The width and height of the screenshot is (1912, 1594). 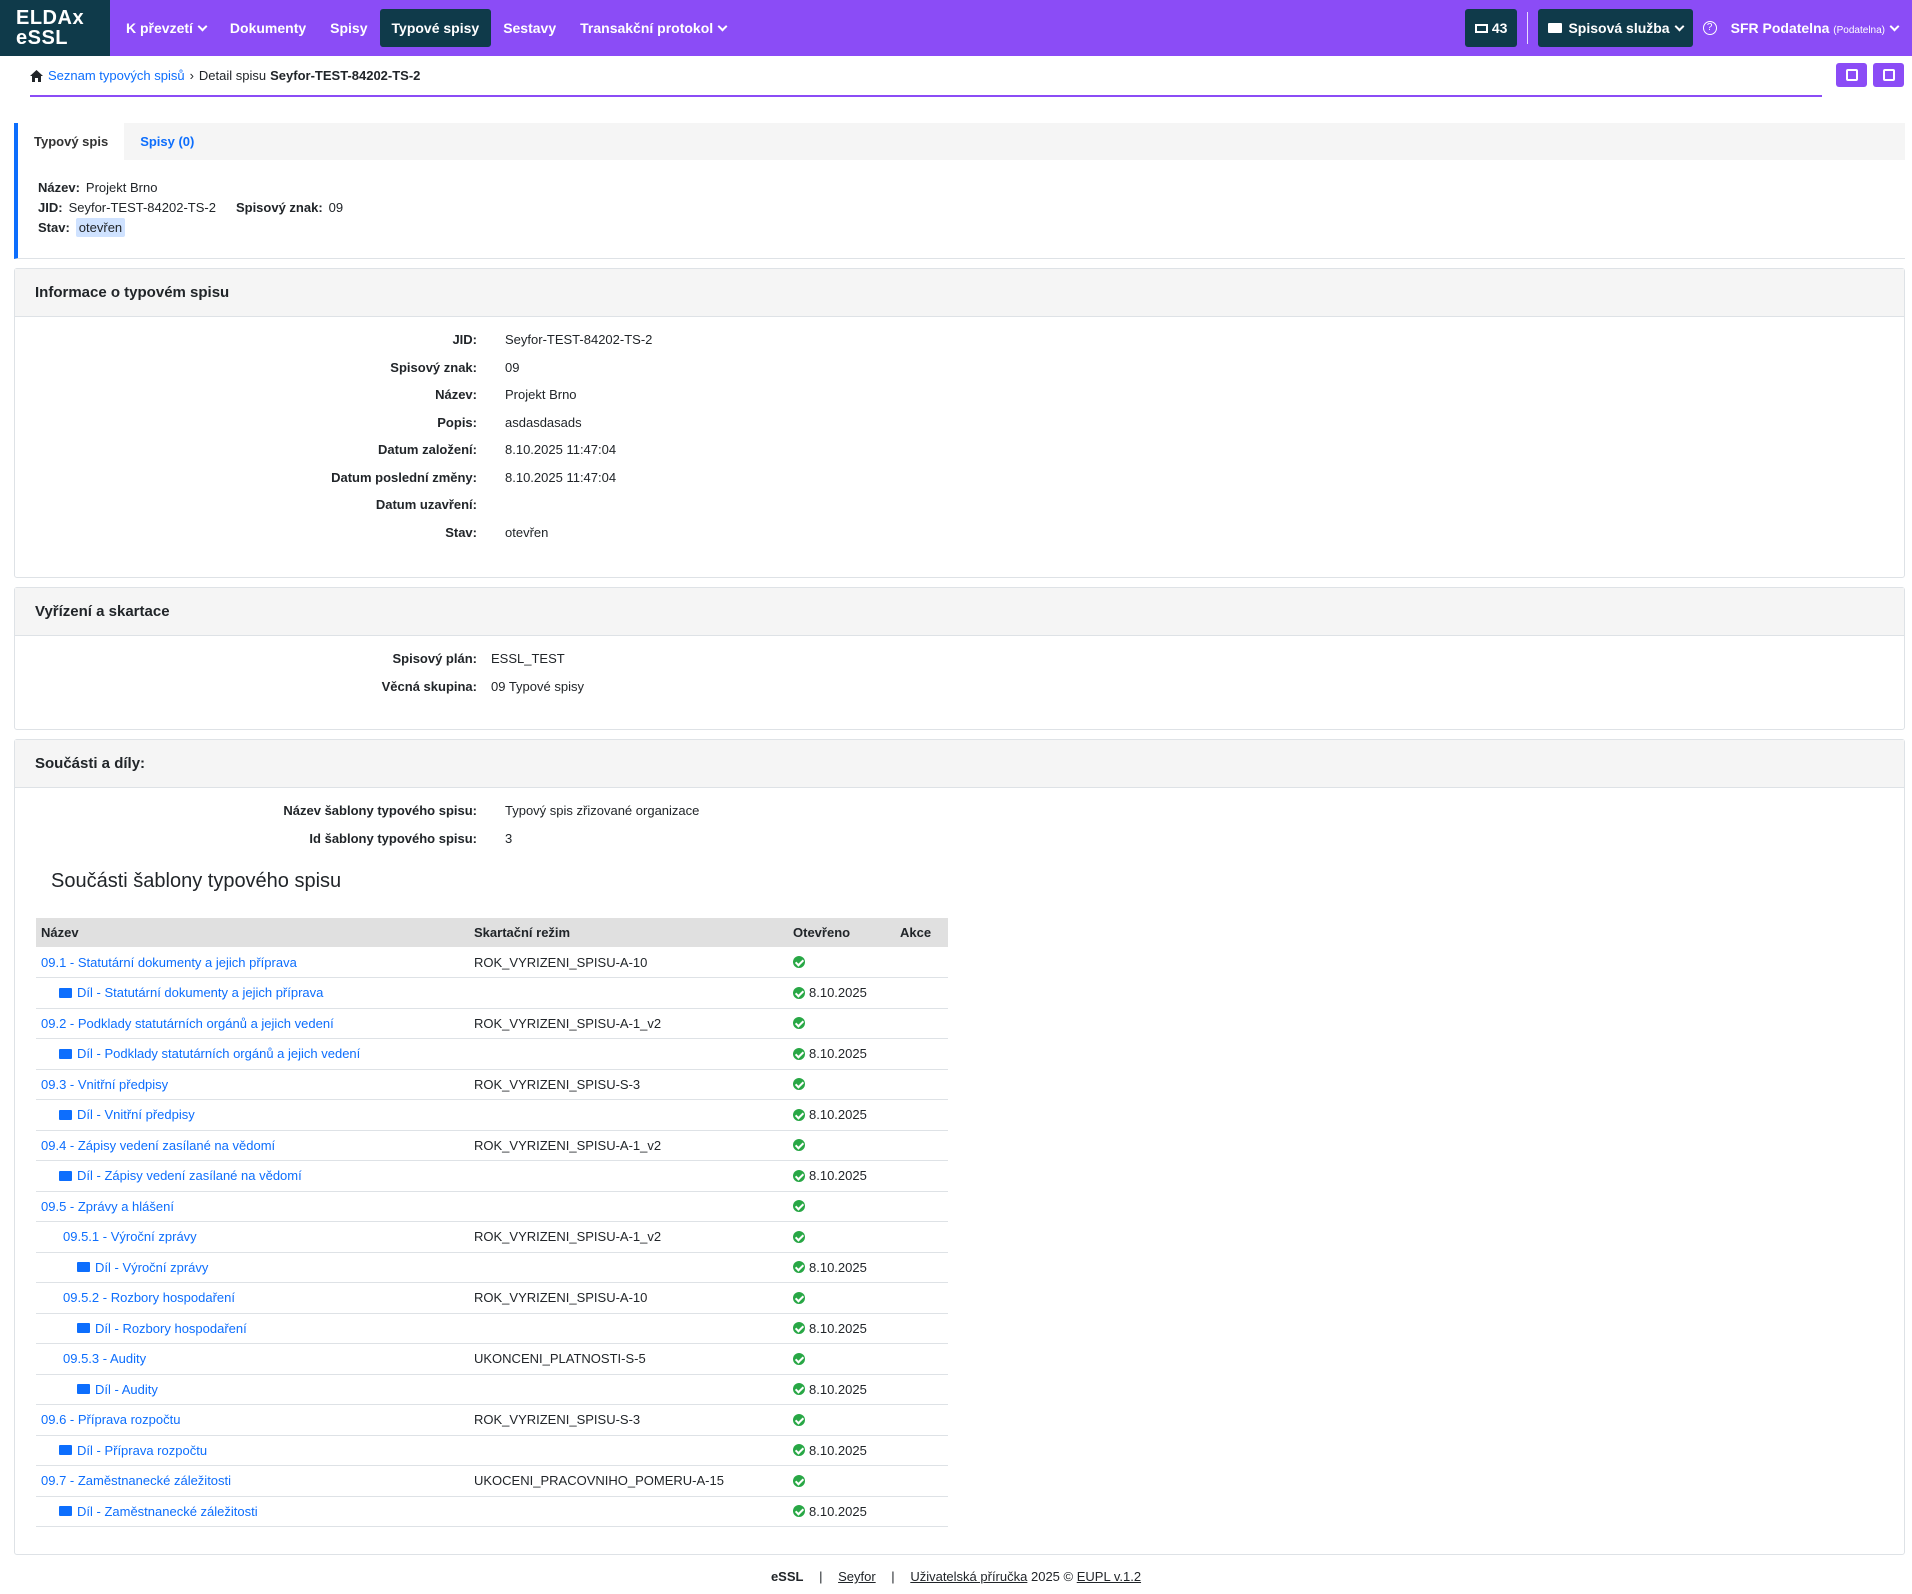 What do you see at coordinates (541, 394) in the screenshot?
I see `field-value: Projekt Brno` at bounding box center [541, 394].